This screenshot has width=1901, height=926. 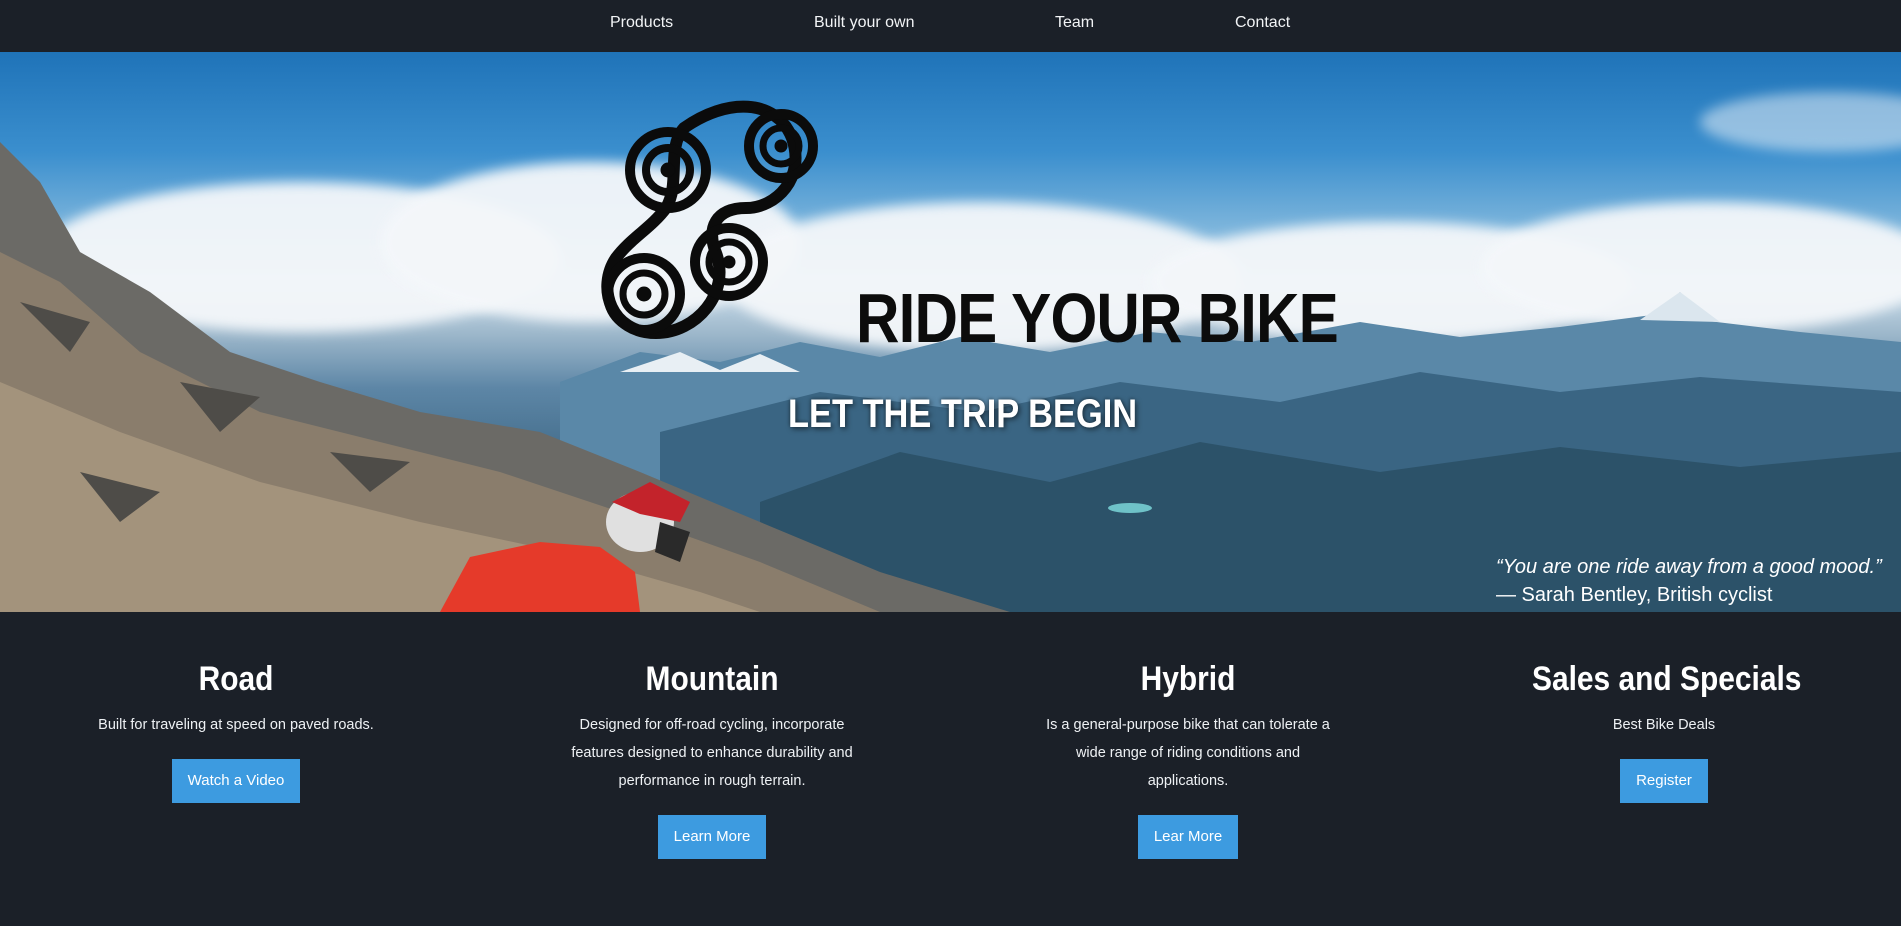 I want to click on nav-products: Products, so click(x=641, y=23).